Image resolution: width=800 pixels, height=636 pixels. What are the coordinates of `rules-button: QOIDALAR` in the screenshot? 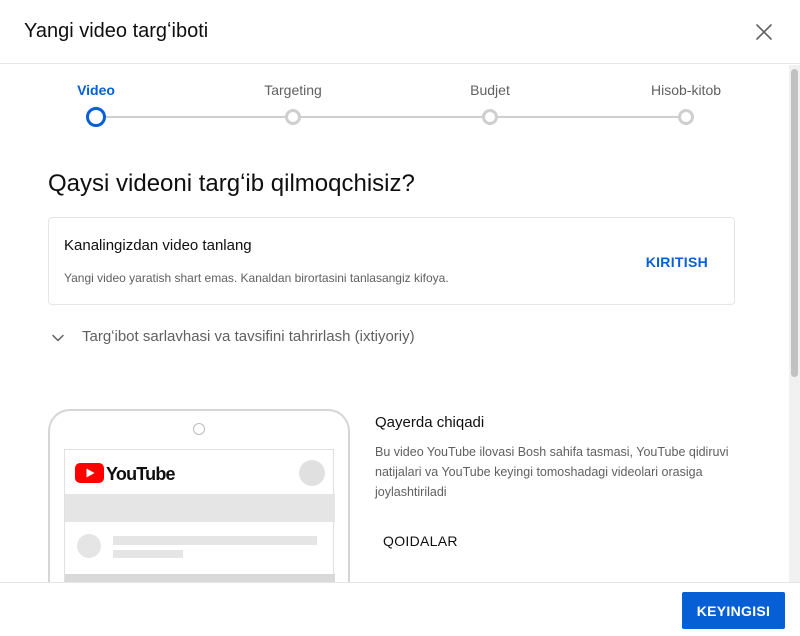 It's located at (420, 541).